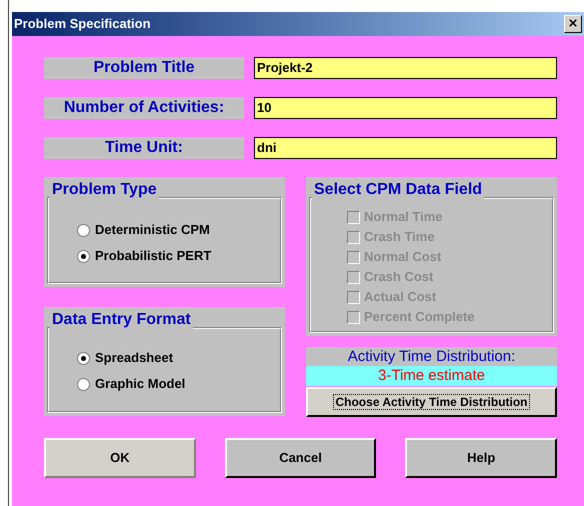  Describe the element at coordinates (144, 148) in the screenshot. I see `field-label: Time Unit:` at that location.